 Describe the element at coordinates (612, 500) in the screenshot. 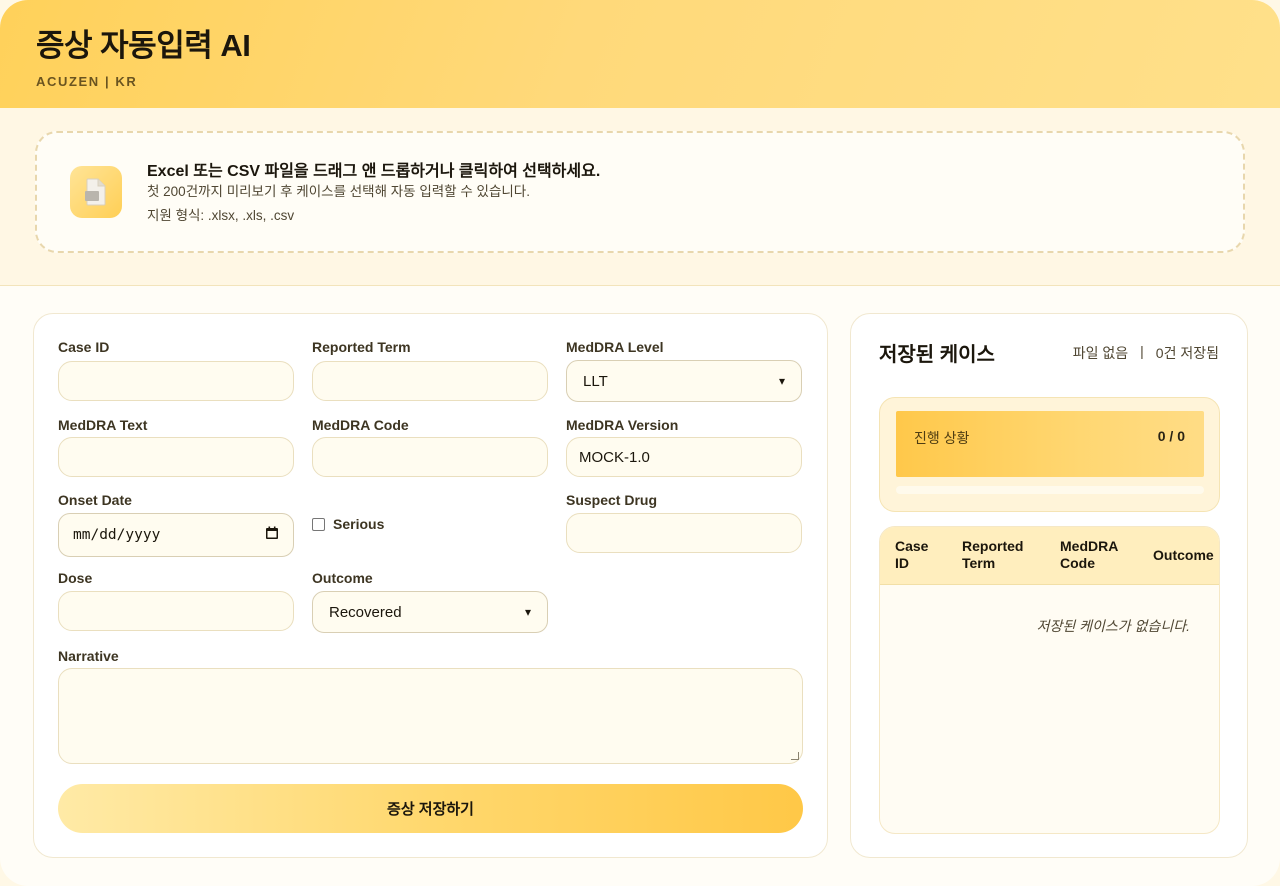

I see `suspect-drug-label: Suspect Drug` at that location.